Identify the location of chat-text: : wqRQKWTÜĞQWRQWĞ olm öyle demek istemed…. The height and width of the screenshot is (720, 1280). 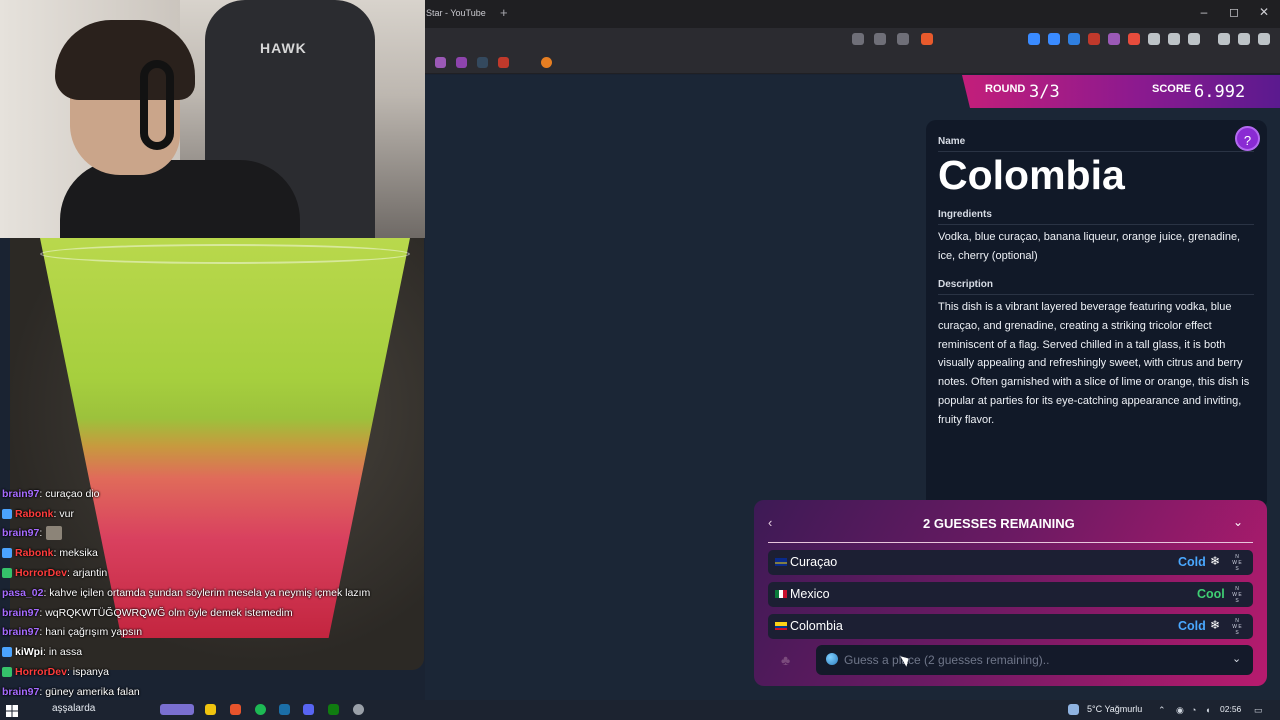
(166, 612).